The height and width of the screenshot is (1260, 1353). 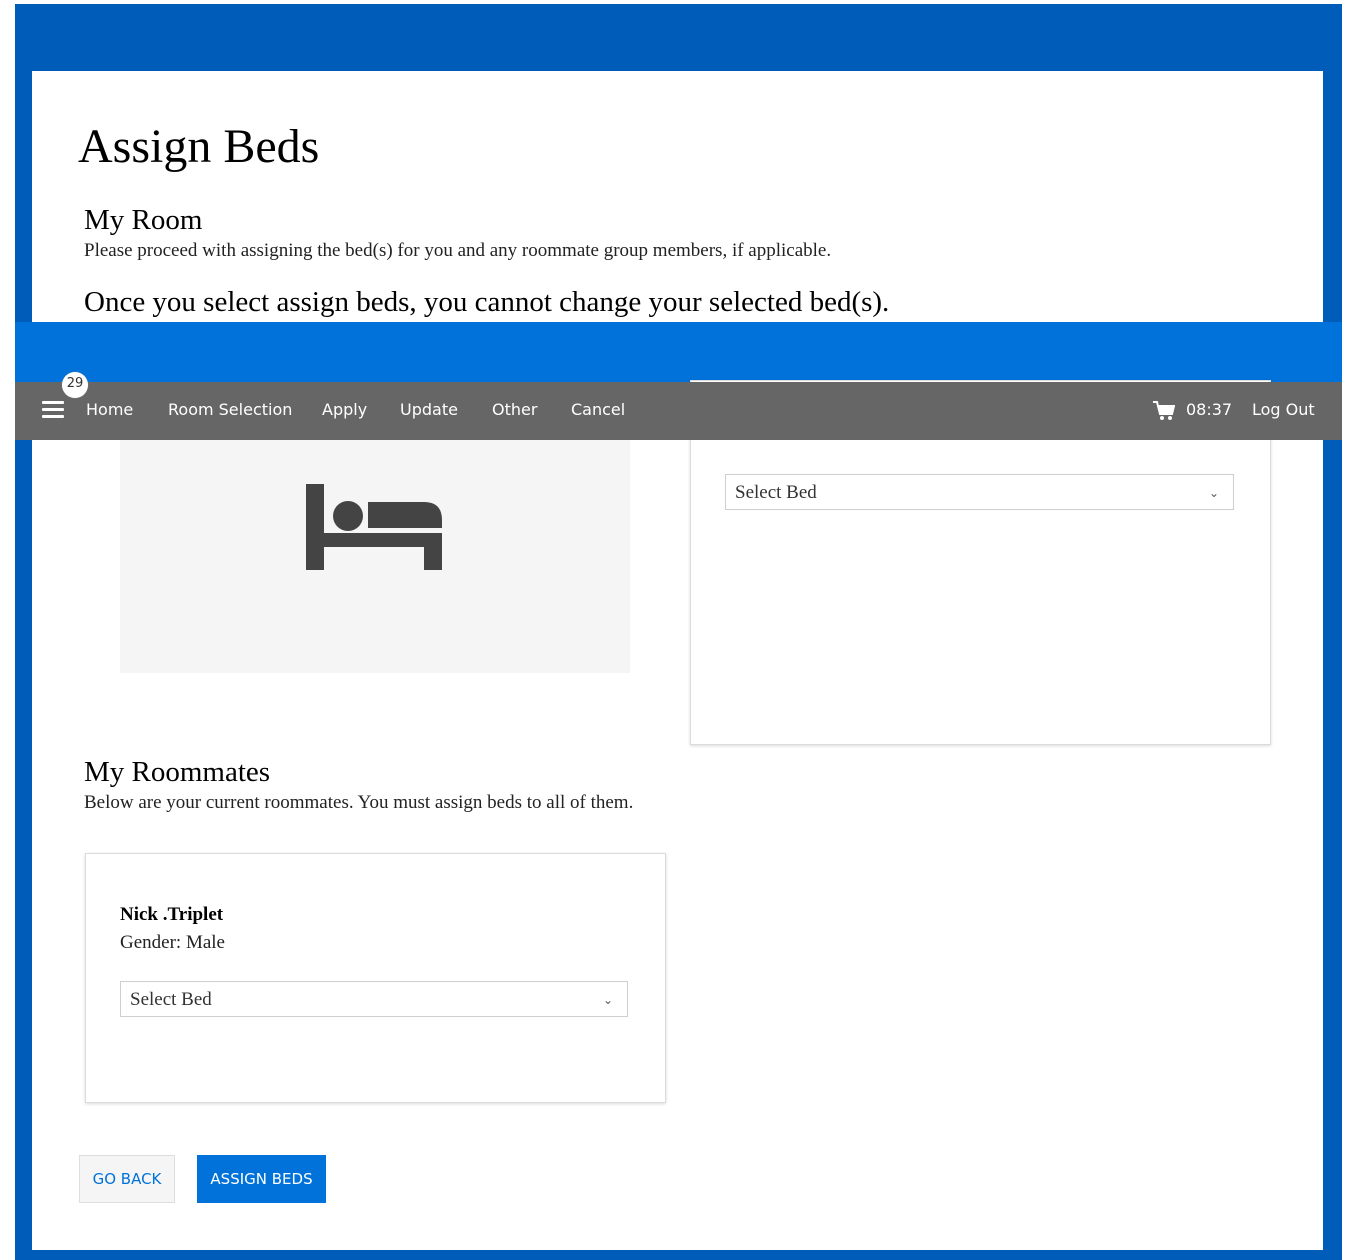 What do you see at coordinates (1209, 409) in the screenshot?
I see `session-time: 08:37` at bounding box center [1209, 409].